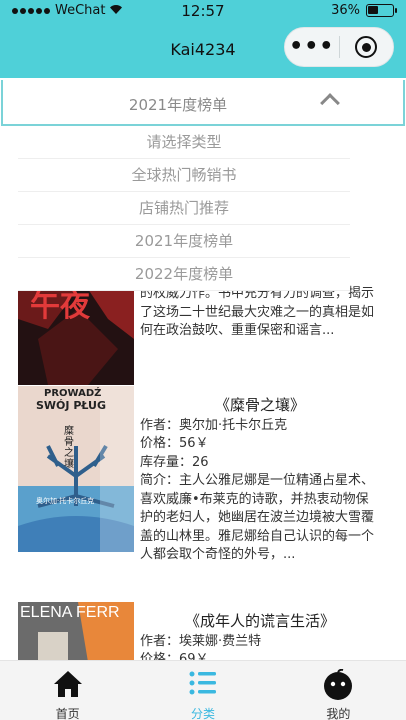  I want to click on book-cover: ELENA FERR, so click(76, 632).